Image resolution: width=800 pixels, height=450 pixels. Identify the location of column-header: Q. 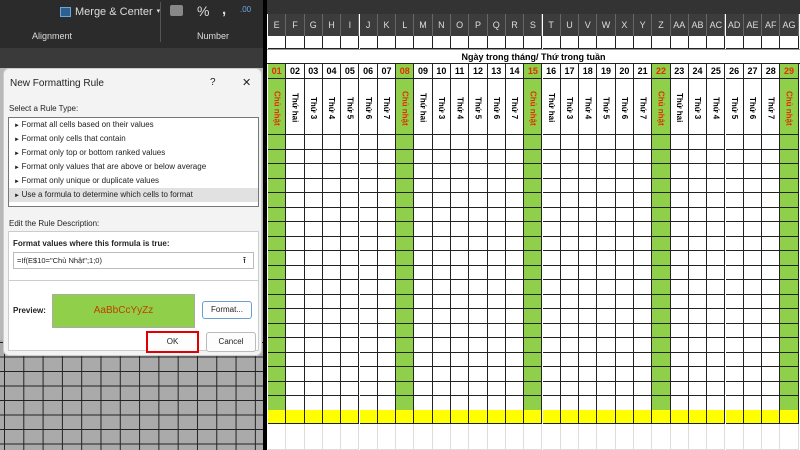
(496, 25).